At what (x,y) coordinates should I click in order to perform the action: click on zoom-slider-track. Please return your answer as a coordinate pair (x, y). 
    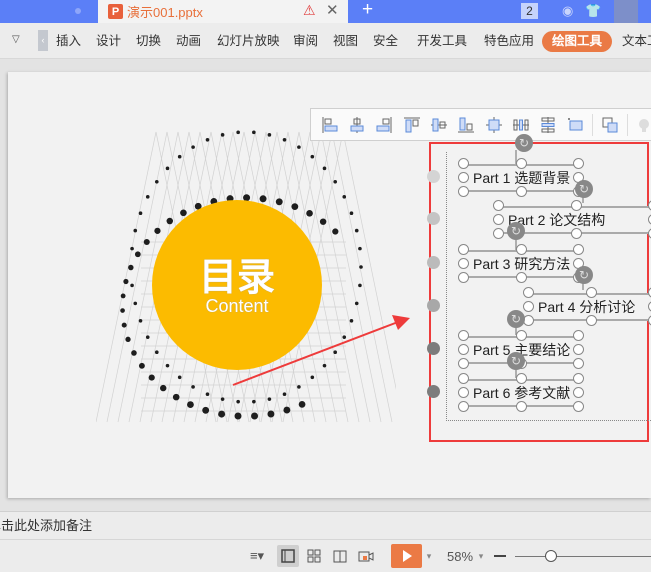
    Looking at the image, I should click on (583, 556).